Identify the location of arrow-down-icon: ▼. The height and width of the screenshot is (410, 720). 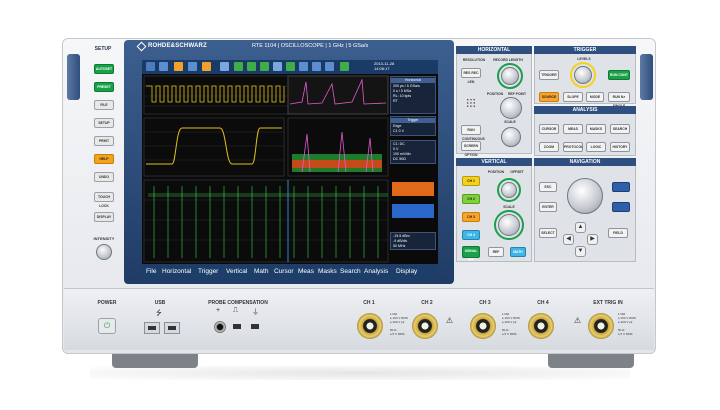
(580, 251).